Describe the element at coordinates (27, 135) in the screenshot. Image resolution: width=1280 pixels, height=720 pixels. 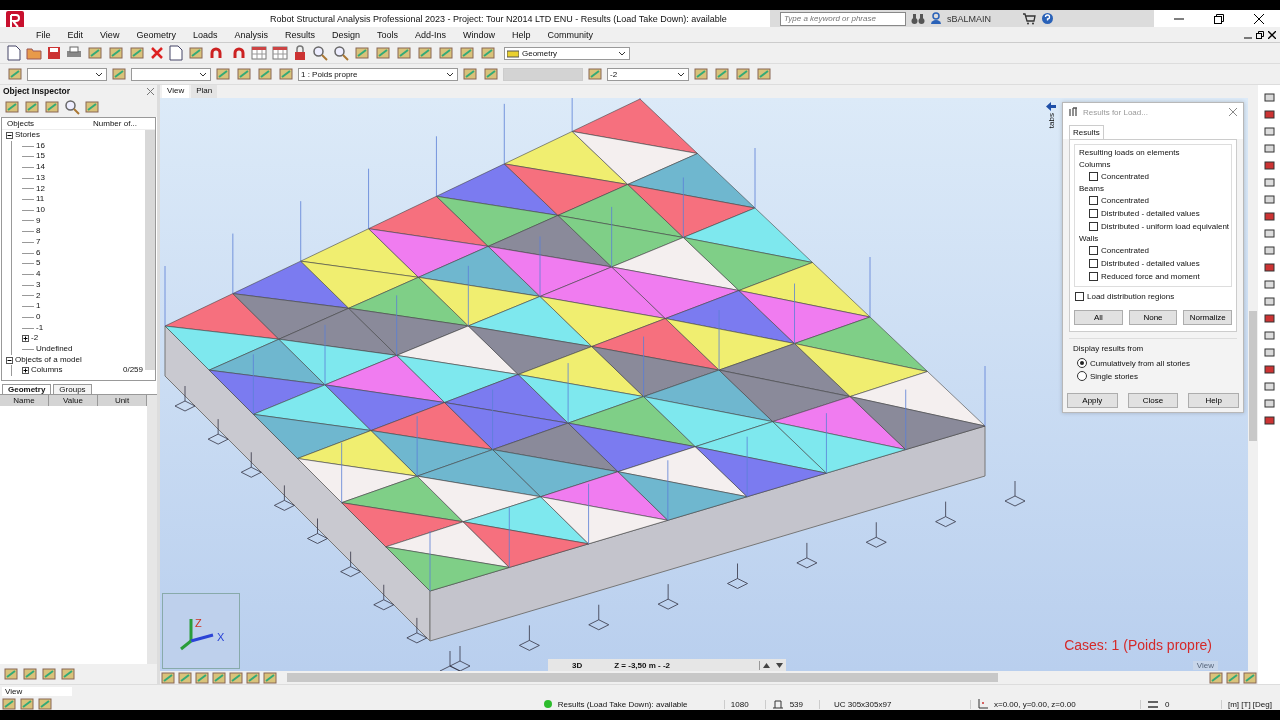
I see `tree-item: Stories` at that location.